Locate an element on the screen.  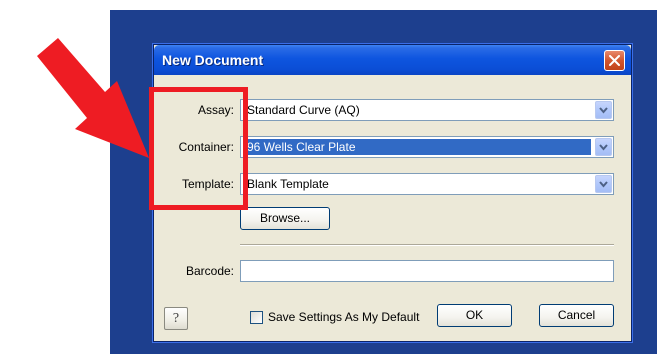
container-label: Container: is located at coordinates (206, 147).